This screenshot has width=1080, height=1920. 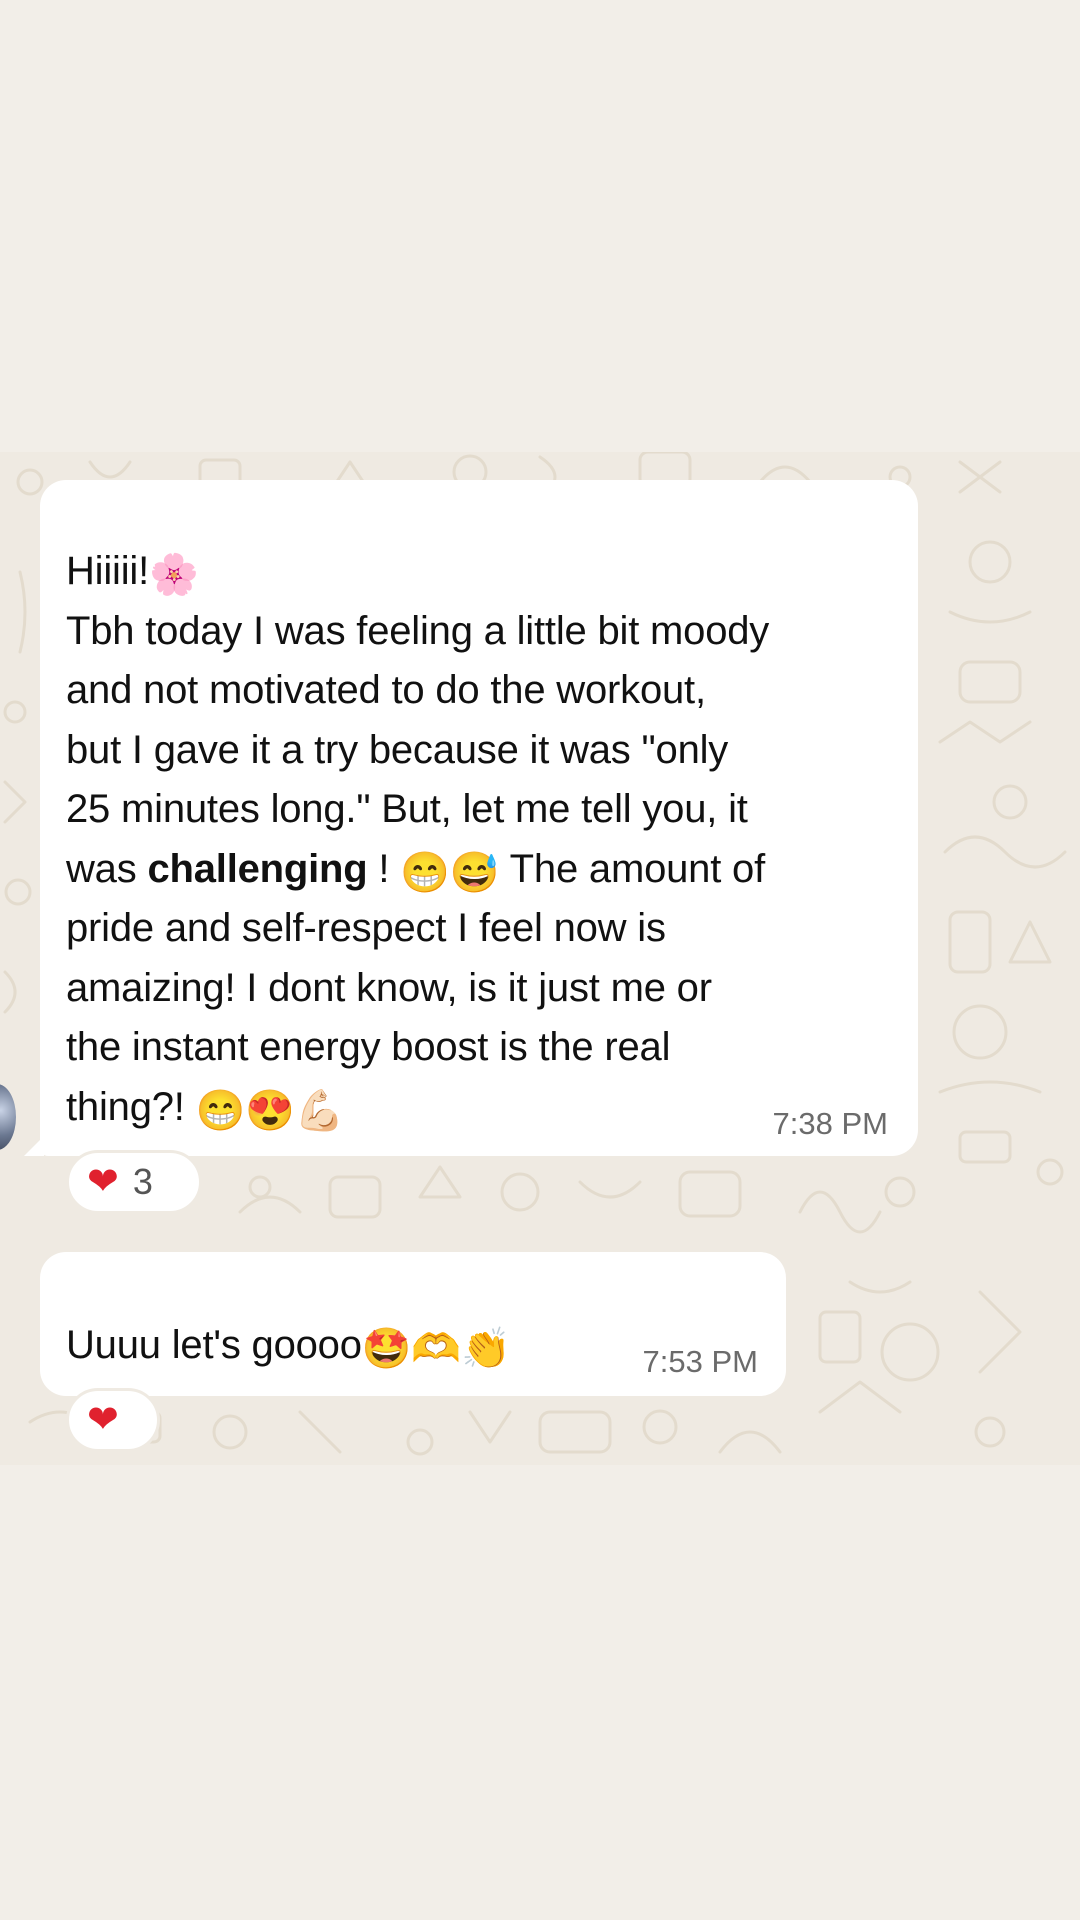 What do you see at coordinates (700, 1361) in the screenshot?
I see `message-timestamp: 7:53 PM` at bounding box center [700, 1361].